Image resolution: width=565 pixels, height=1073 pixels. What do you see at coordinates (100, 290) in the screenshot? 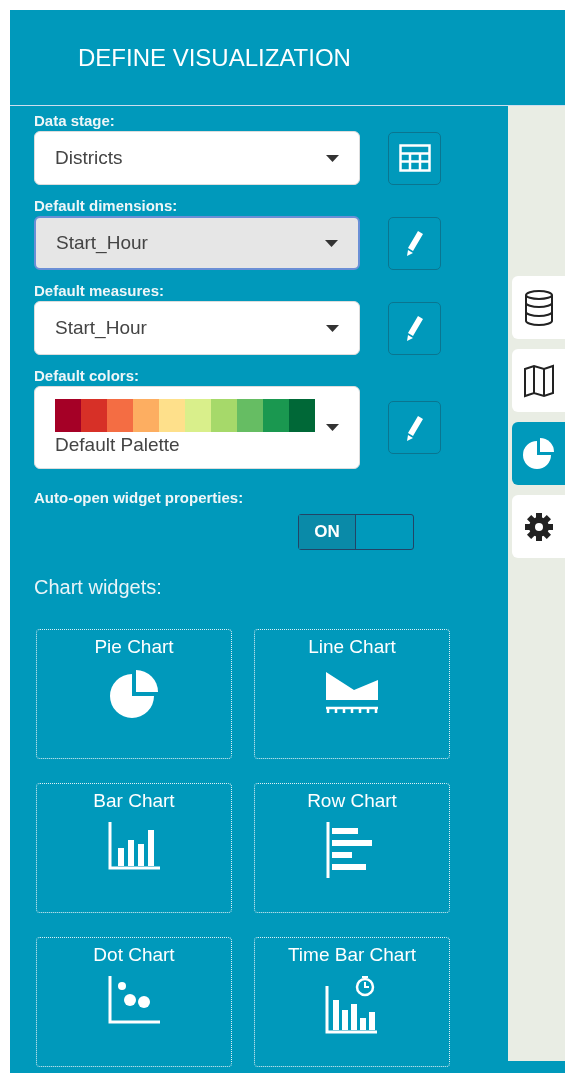
I see `field-label: Default measures:` at bounding box center [100, 290].